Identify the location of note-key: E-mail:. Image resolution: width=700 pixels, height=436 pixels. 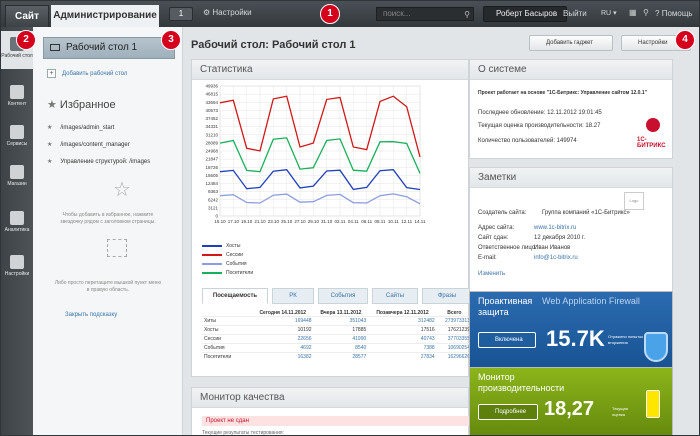
(487, 258).